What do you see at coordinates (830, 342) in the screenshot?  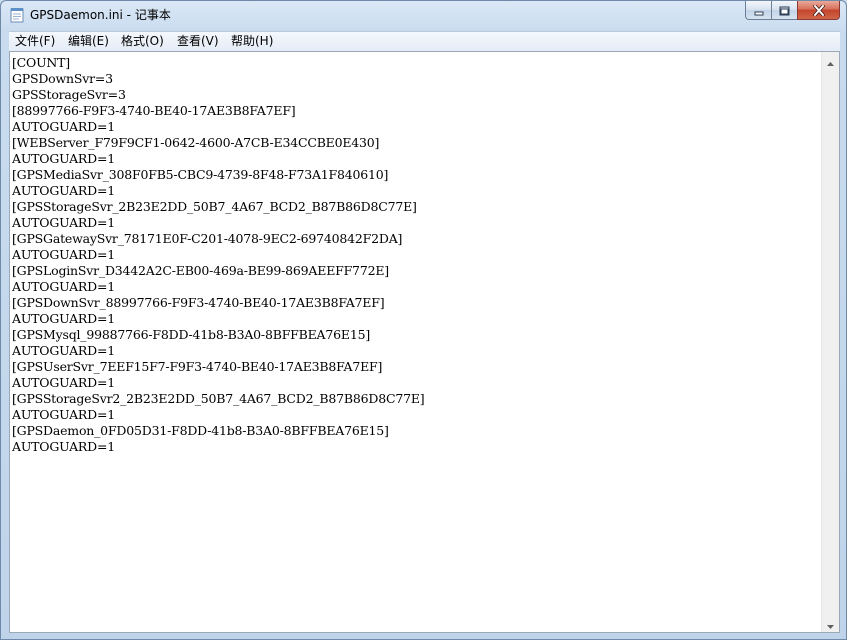 I see `vertical-scrollbar` at bounding box center [830, 342].